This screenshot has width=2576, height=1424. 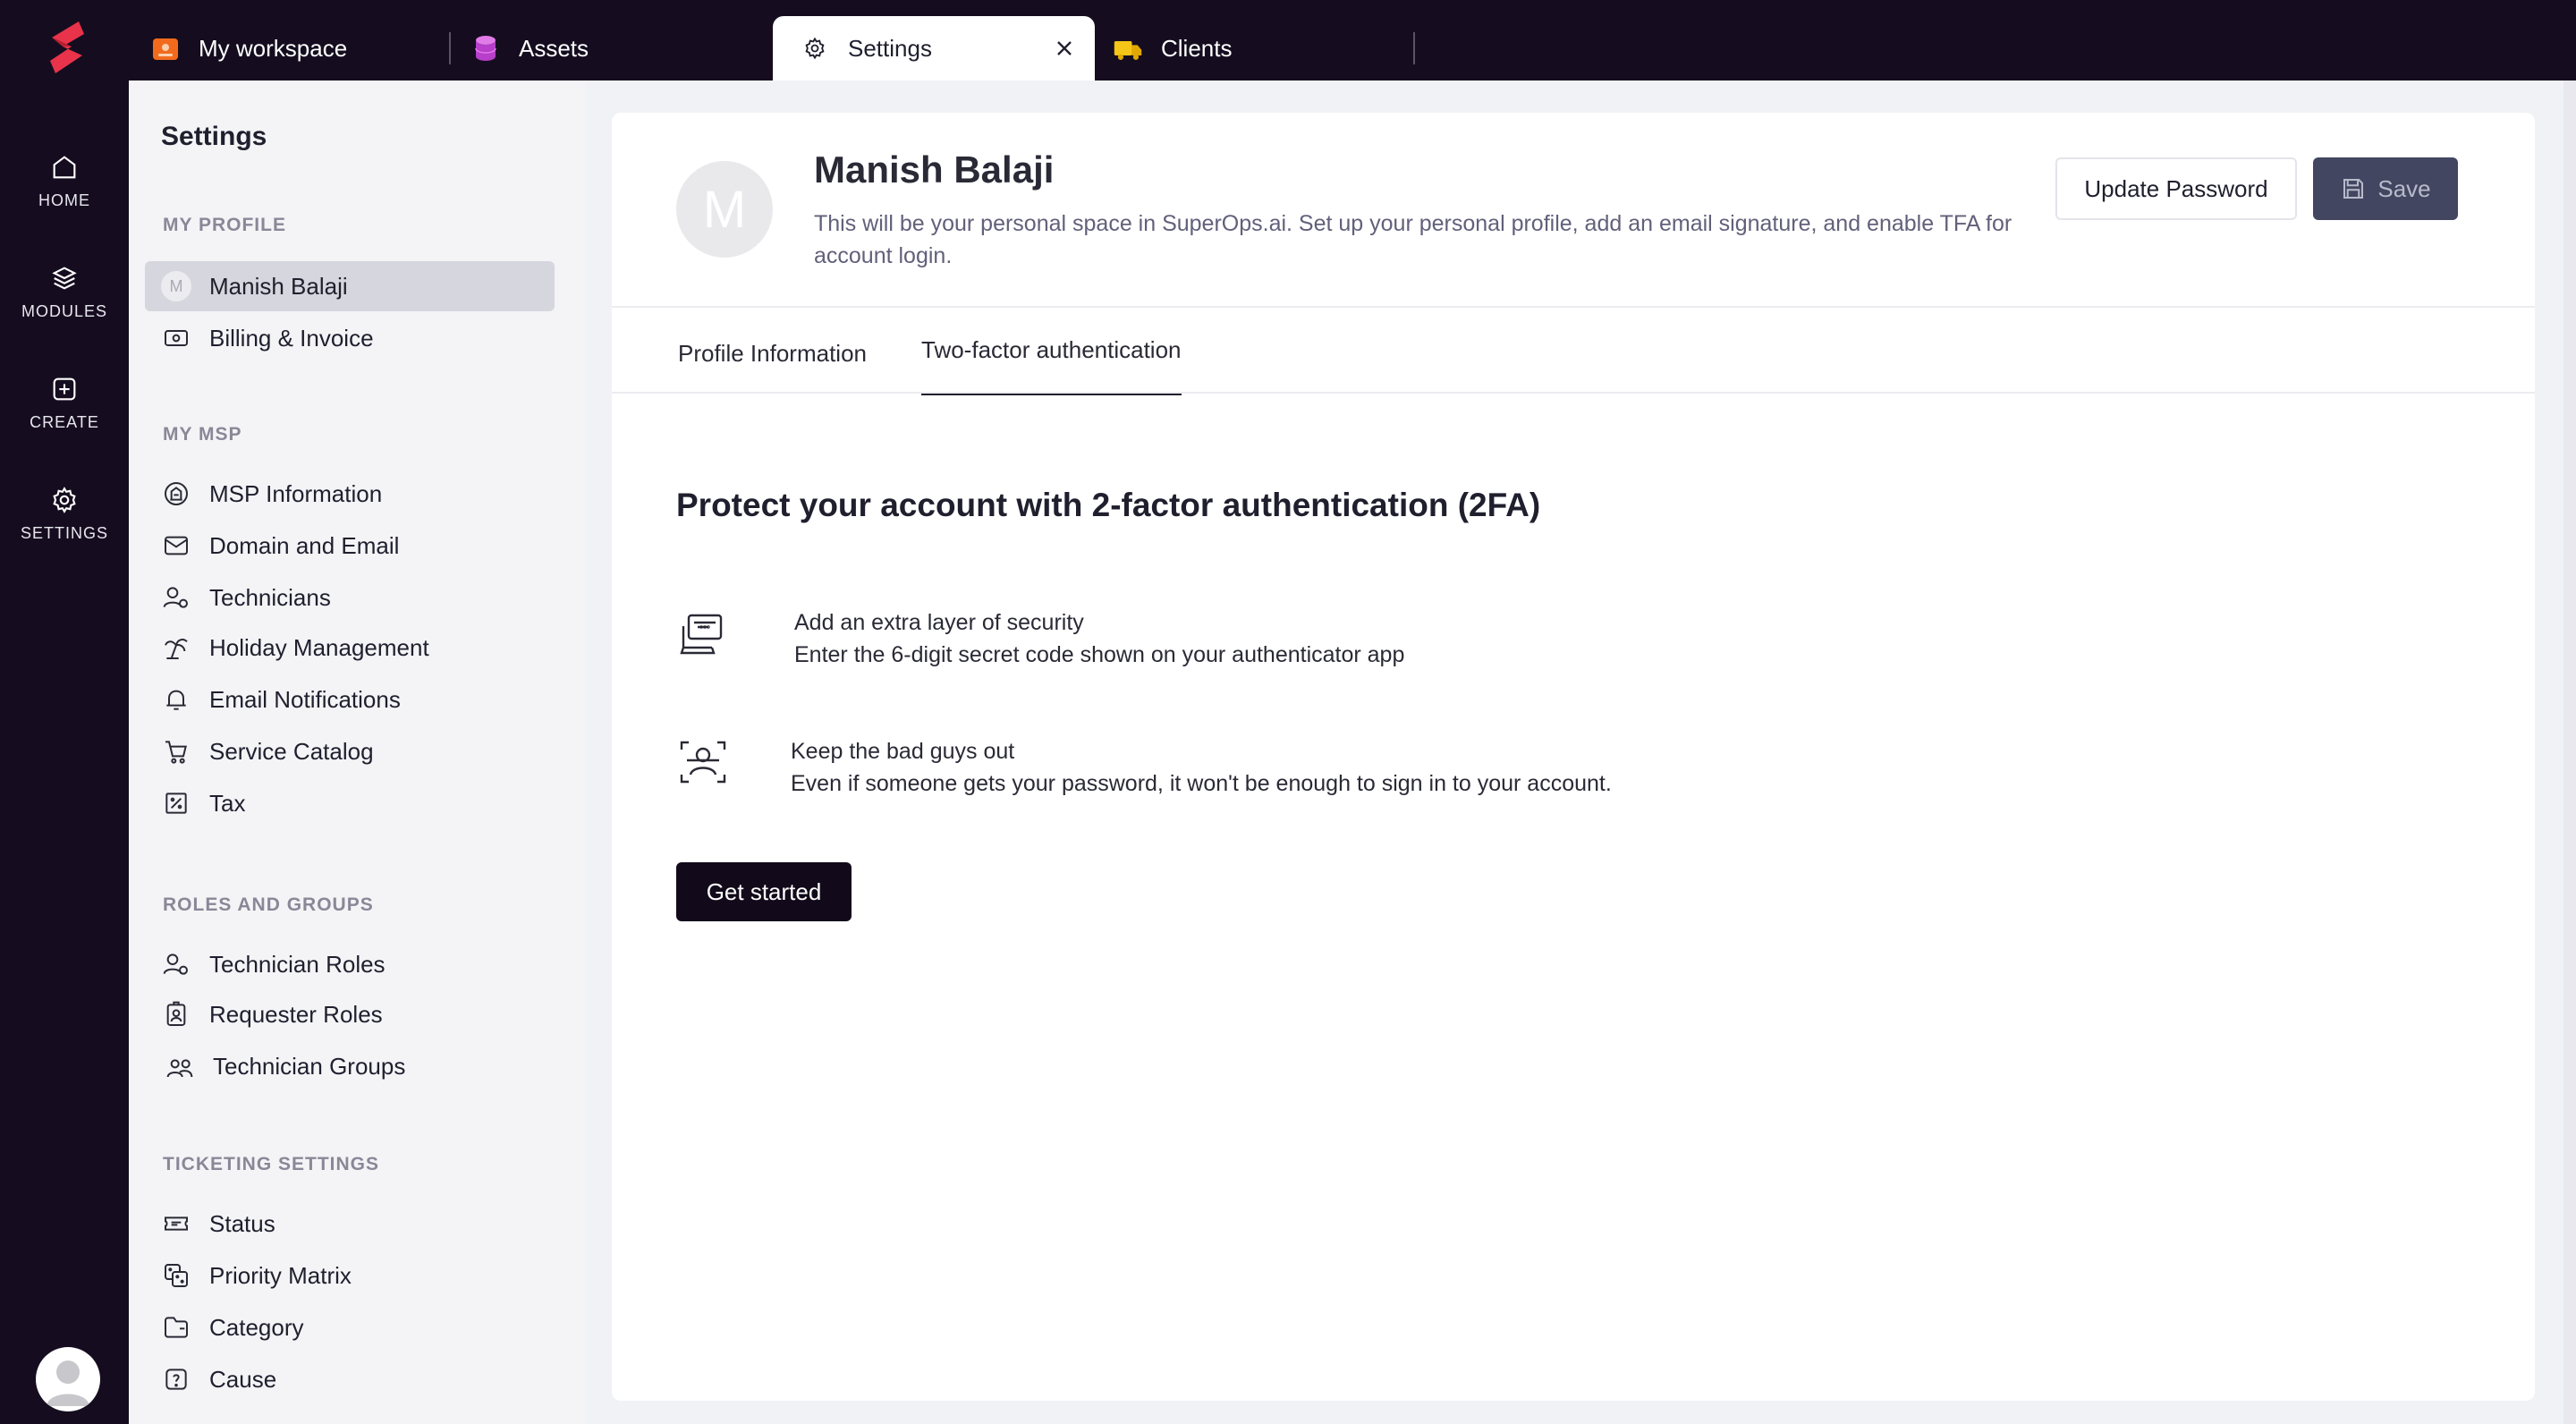 I want to click on user-avatar, so click(x=68, y=1379).